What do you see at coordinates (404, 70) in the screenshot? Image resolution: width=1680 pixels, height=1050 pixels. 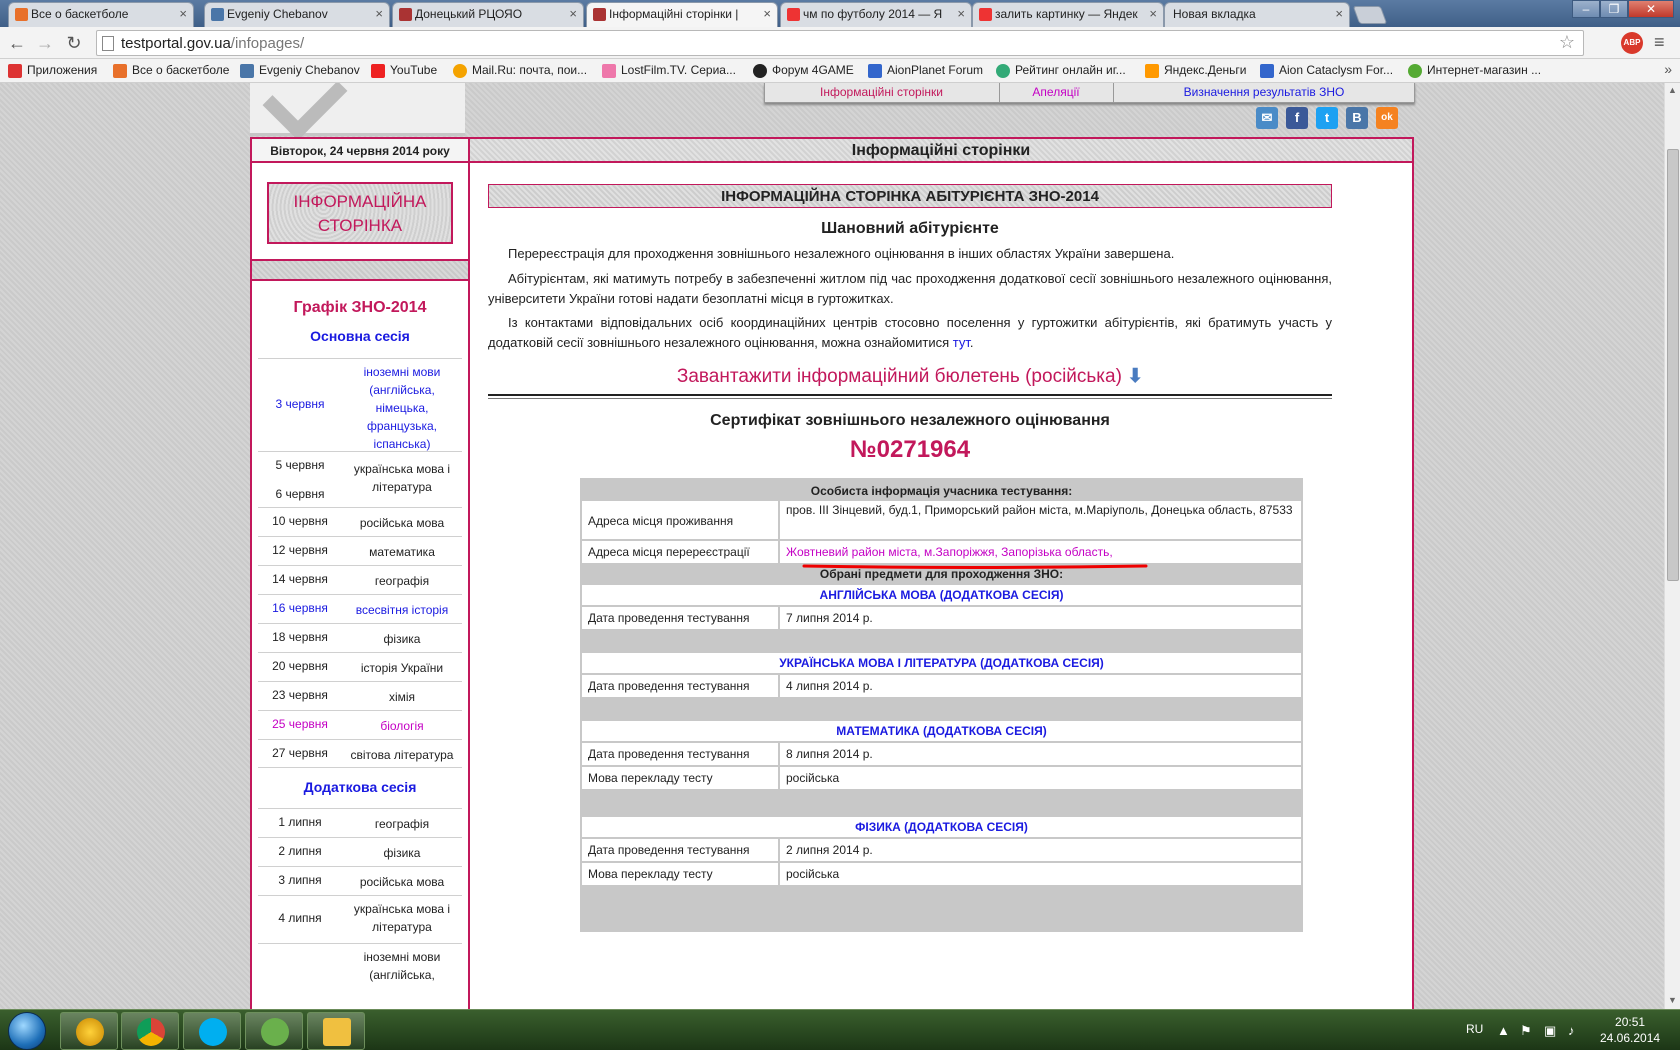 I see `bookmark-youtube: YouTube` at bounding box center [404, 70].